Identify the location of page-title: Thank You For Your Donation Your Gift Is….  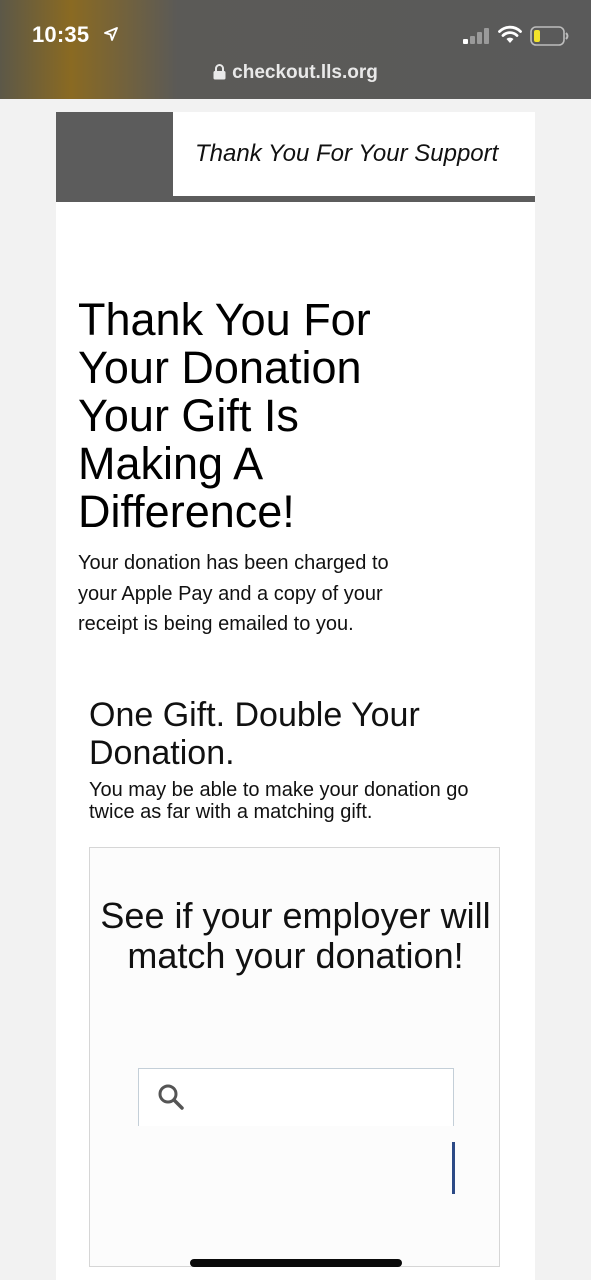
(224, 415).